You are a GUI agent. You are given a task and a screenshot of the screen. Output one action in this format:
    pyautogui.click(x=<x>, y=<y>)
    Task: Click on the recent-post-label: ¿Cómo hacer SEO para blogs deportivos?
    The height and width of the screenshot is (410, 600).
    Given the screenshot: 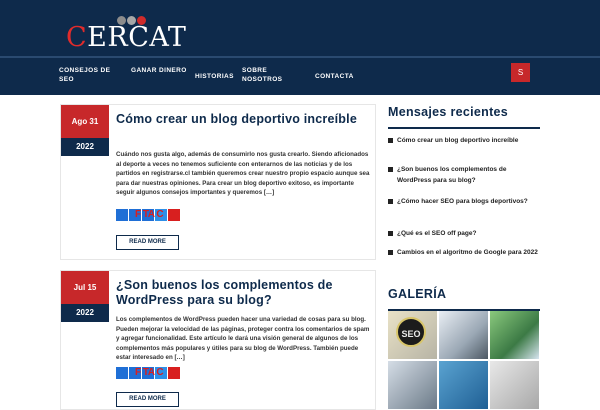 What is the action you would take?
    pyautogui.click(x=462, y=201)
    